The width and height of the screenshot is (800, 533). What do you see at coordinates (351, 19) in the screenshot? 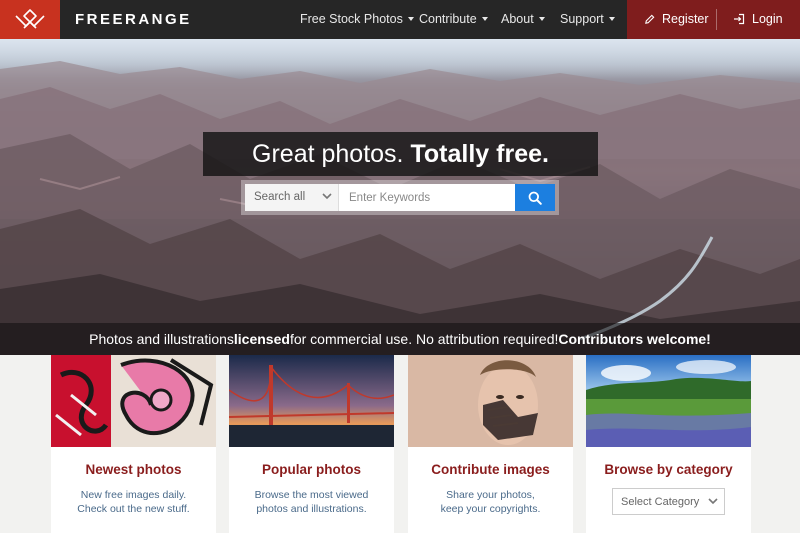
I see `nav-item-label: Free Stock Photos` at bounding box center [351, 19].